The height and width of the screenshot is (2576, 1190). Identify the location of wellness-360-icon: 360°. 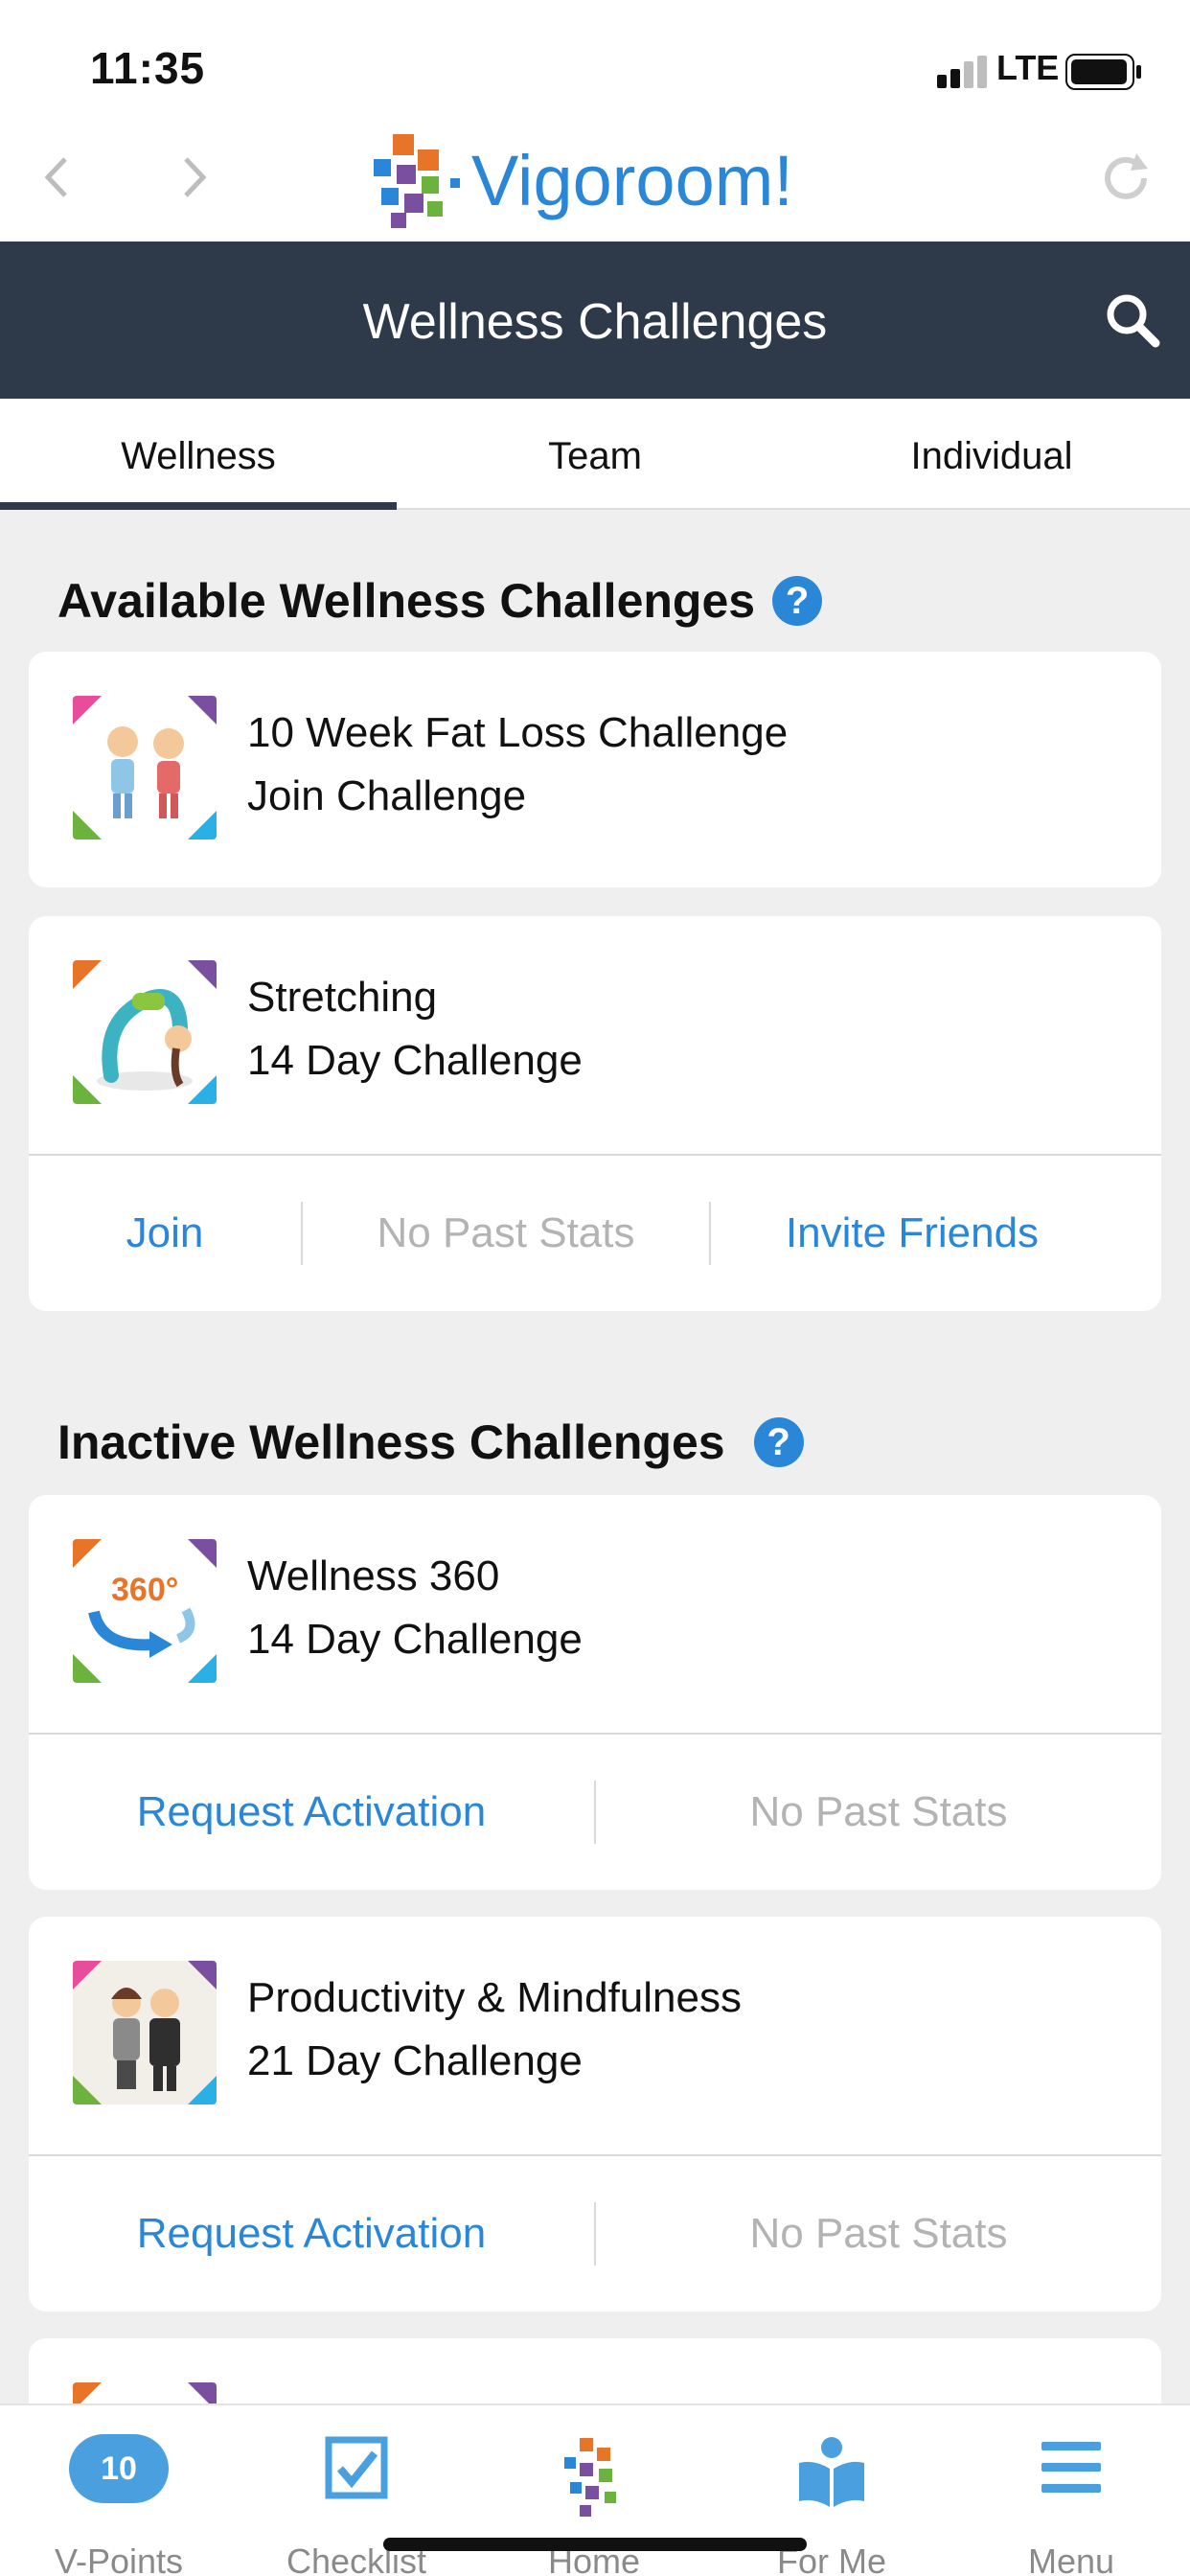
(145, 1611).